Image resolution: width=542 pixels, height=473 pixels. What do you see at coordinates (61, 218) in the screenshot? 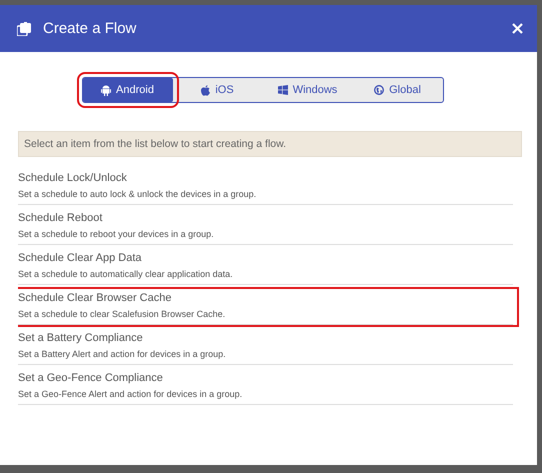
I see `flow-title: Schedule Reboot` at bounding box center [61, 218].